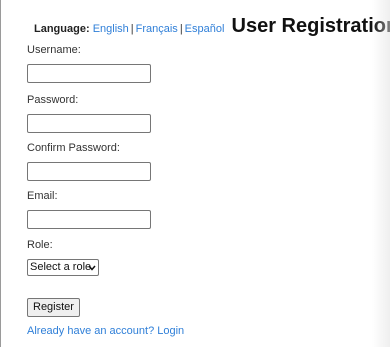 The height and width of the screenshot is (347, 390). I want to click on role-label: Role:, so click(40, 245).